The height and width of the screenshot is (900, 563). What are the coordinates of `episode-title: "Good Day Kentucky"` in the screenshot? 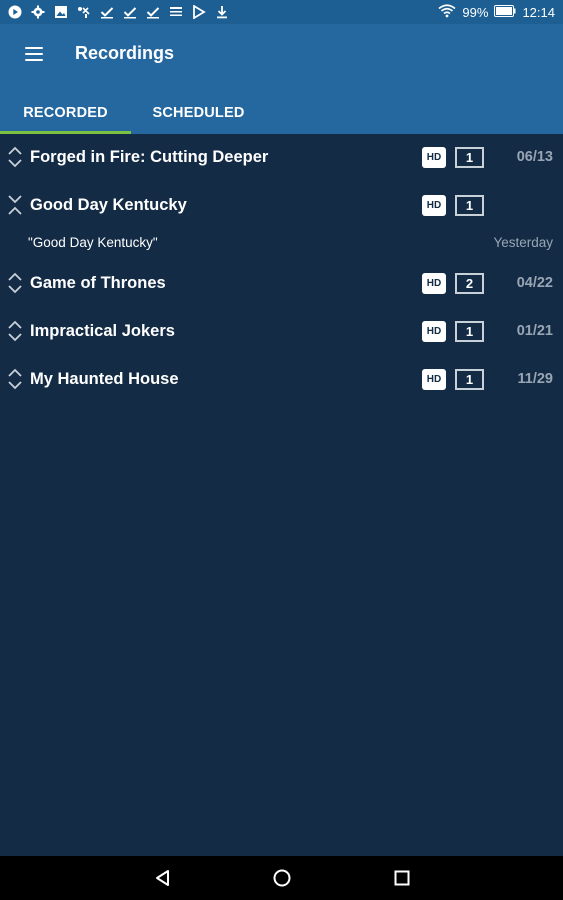 It's located at (93, 242).